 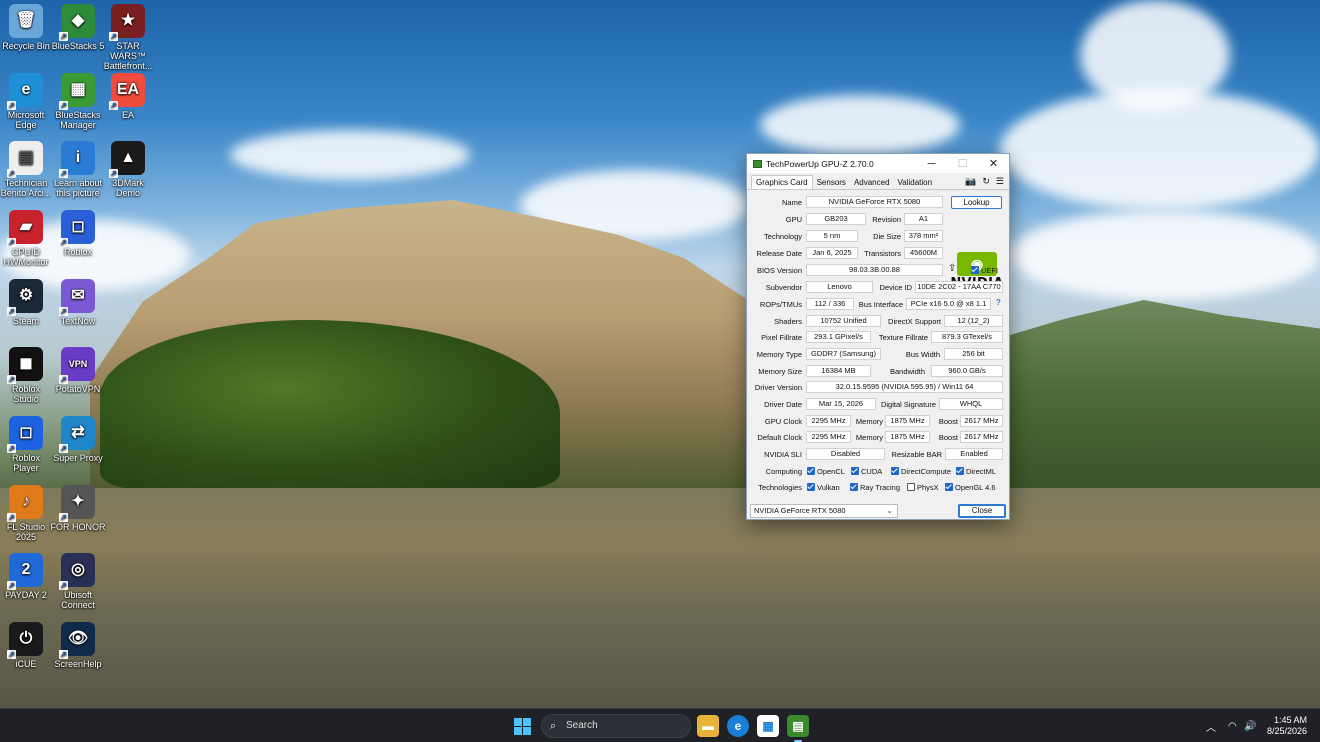 I want to click on close-window-button: ✕, so click(x=993, y=163).